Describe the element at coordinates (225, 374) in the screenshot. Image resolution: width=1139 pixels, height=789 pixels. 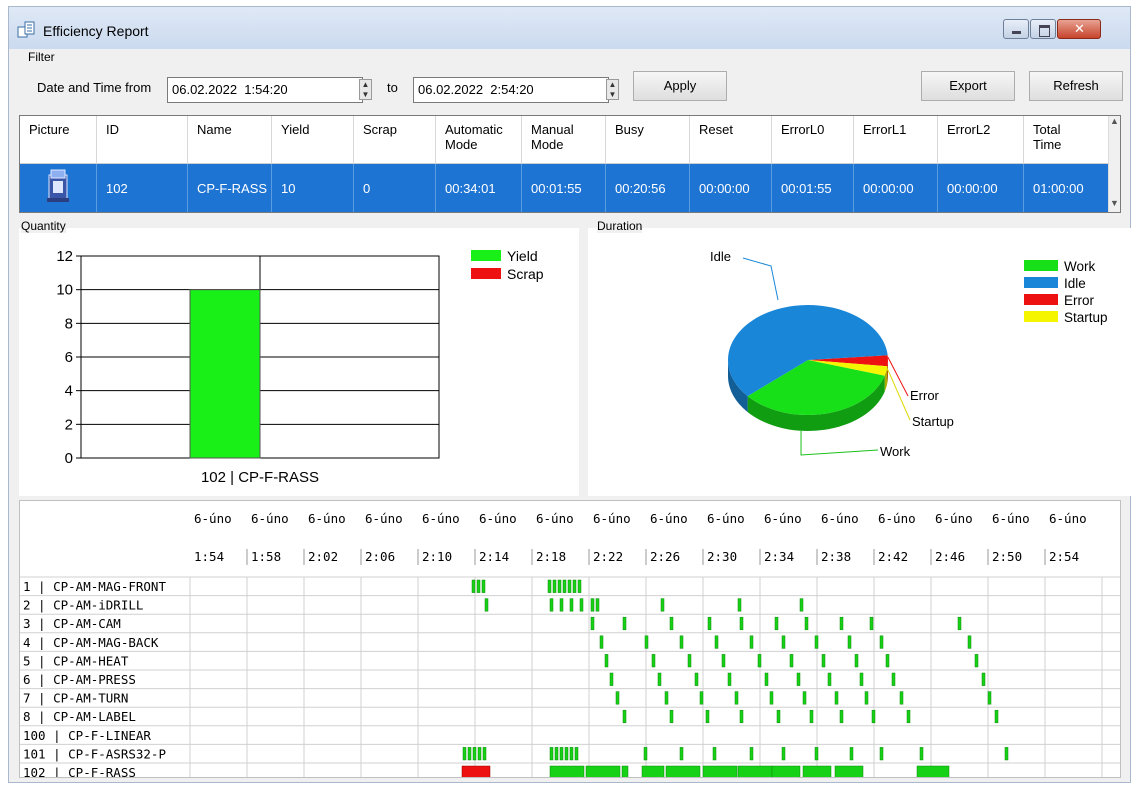
I see `bar-yield` at that location.